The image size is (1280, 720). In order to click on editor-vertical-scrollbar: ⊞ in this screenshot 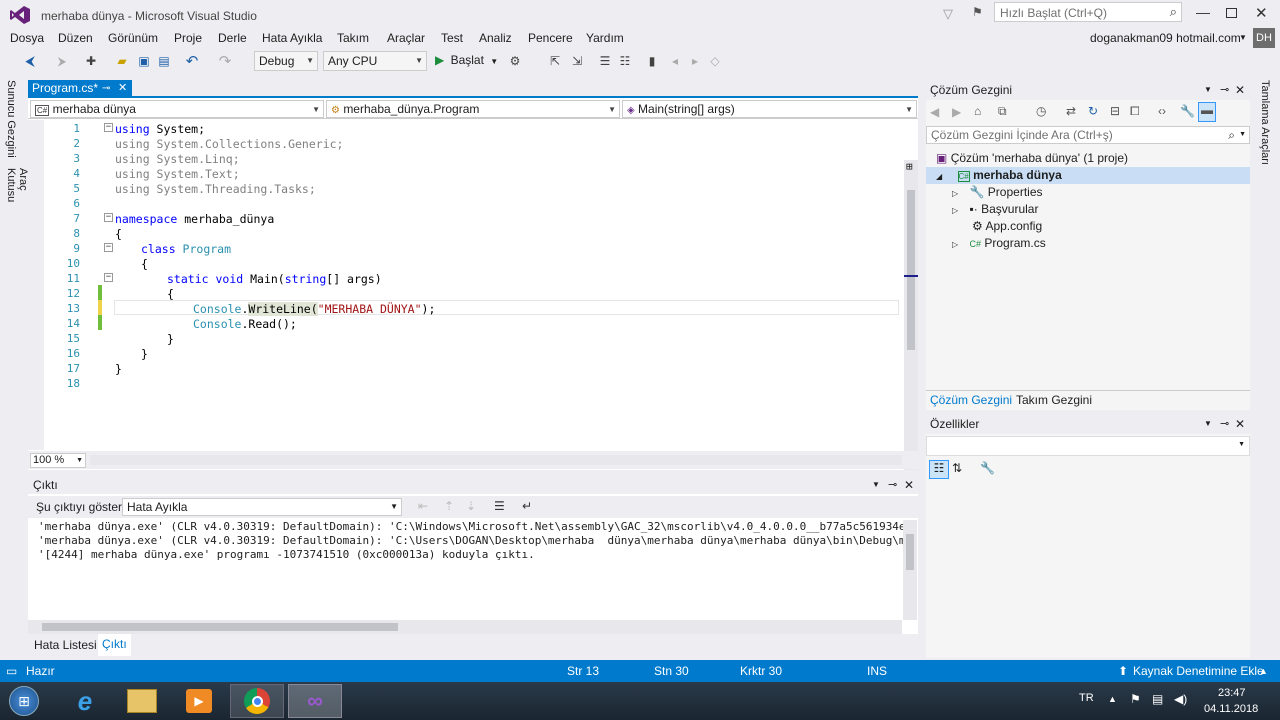, I will do `click(911, 315)`.